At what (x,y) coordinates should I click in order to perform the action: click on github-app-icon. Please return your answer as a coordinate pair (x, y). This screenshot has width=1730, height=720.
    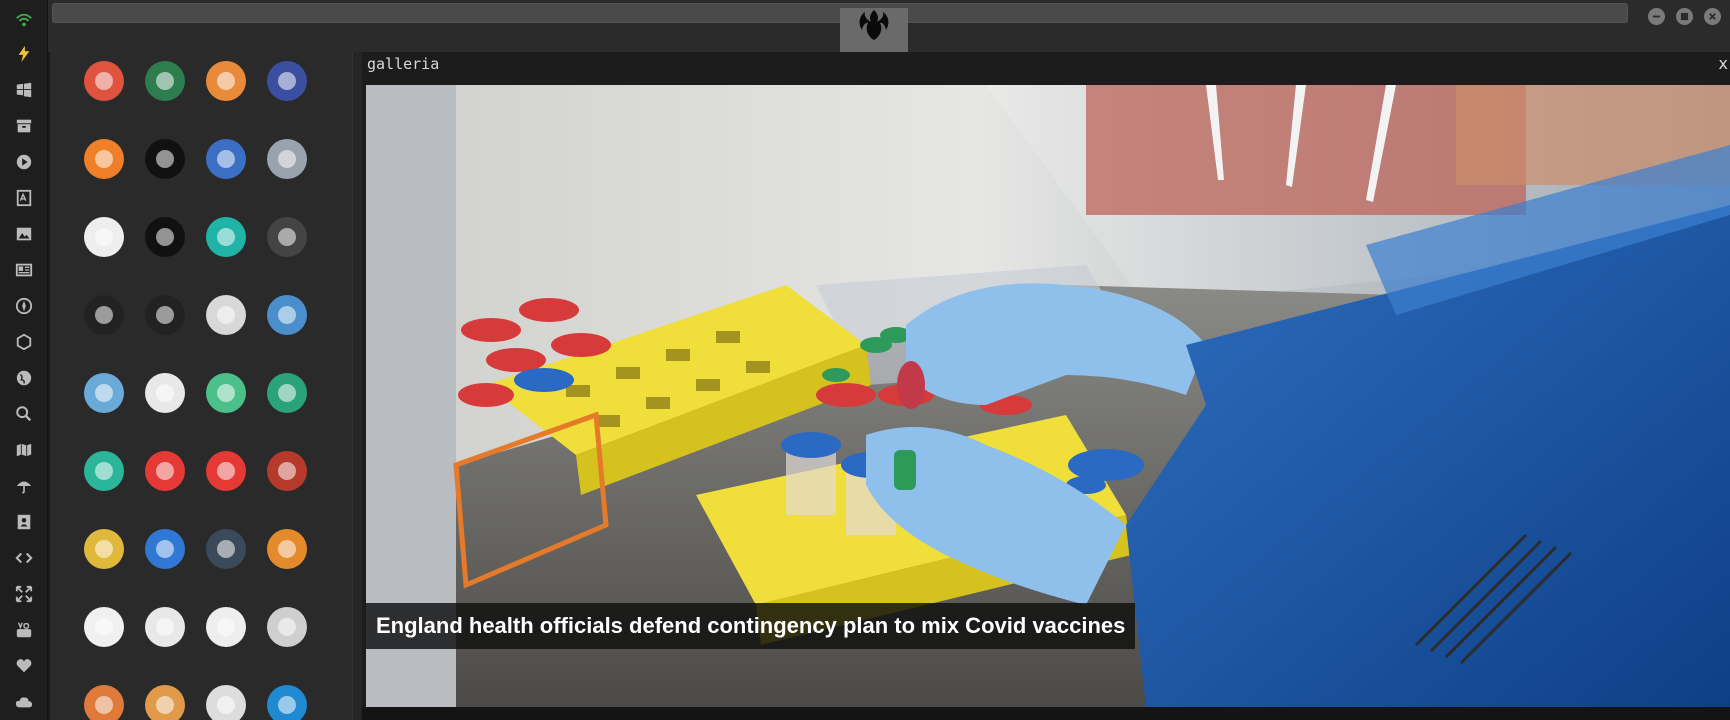
    Looking at the image, I should click on (287, 237).